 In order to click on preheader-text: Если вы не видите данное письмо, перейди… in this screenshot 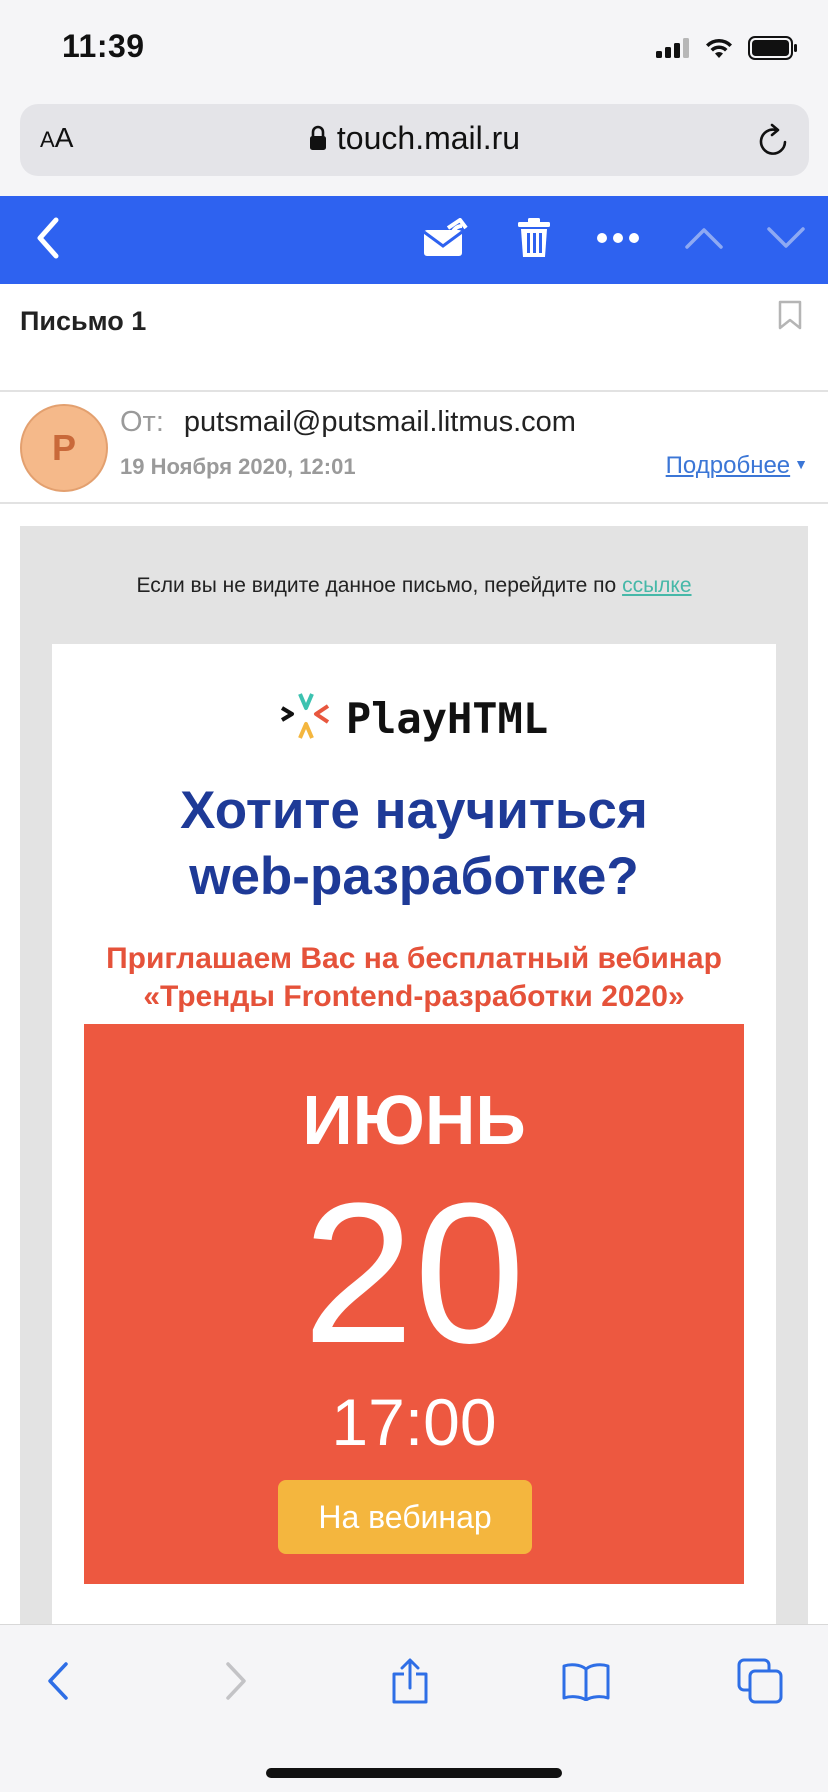, I will do `click(376, 585)`.